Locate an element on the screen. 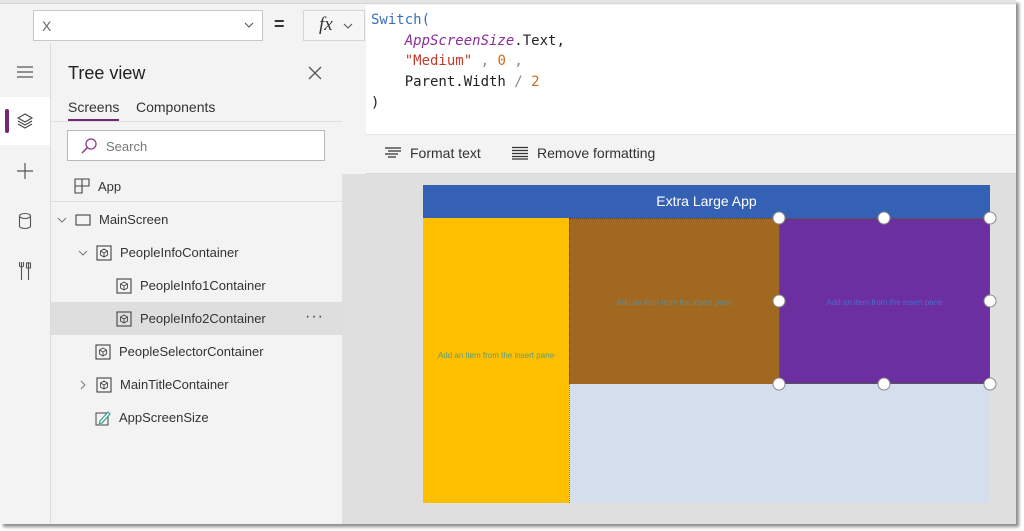 This screenshot has width=1024, height=531. main-title-container: Extra Large App is located at coordinates (706, 201).